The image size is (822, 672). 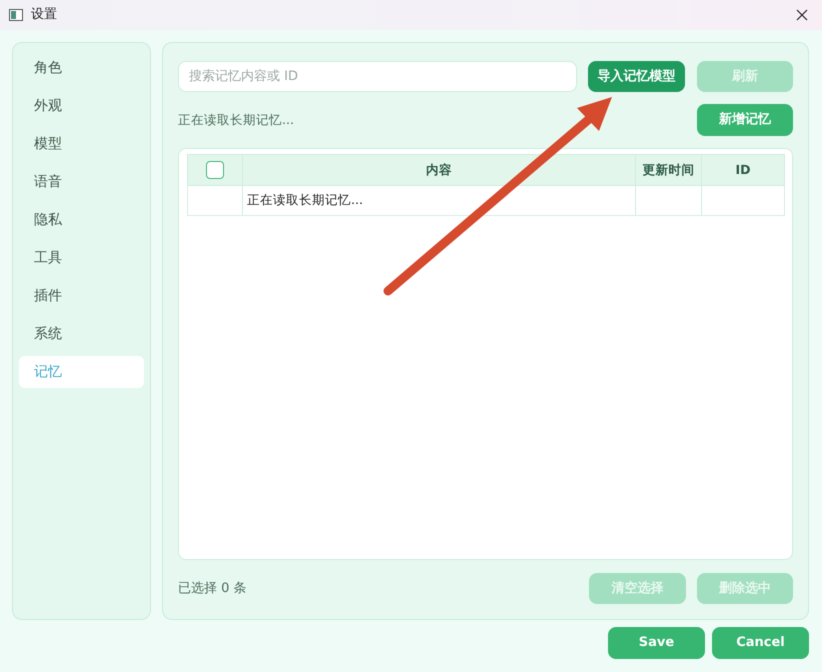 I want to click on sidebar-item: 隐私, so click(x=81, y=220).